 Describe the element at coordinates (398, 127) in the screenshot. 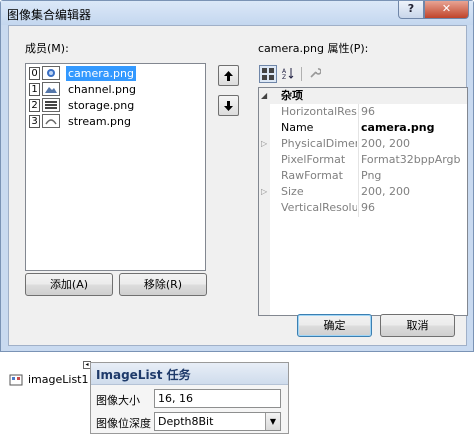

I see `property-value: camera.png` at that location.